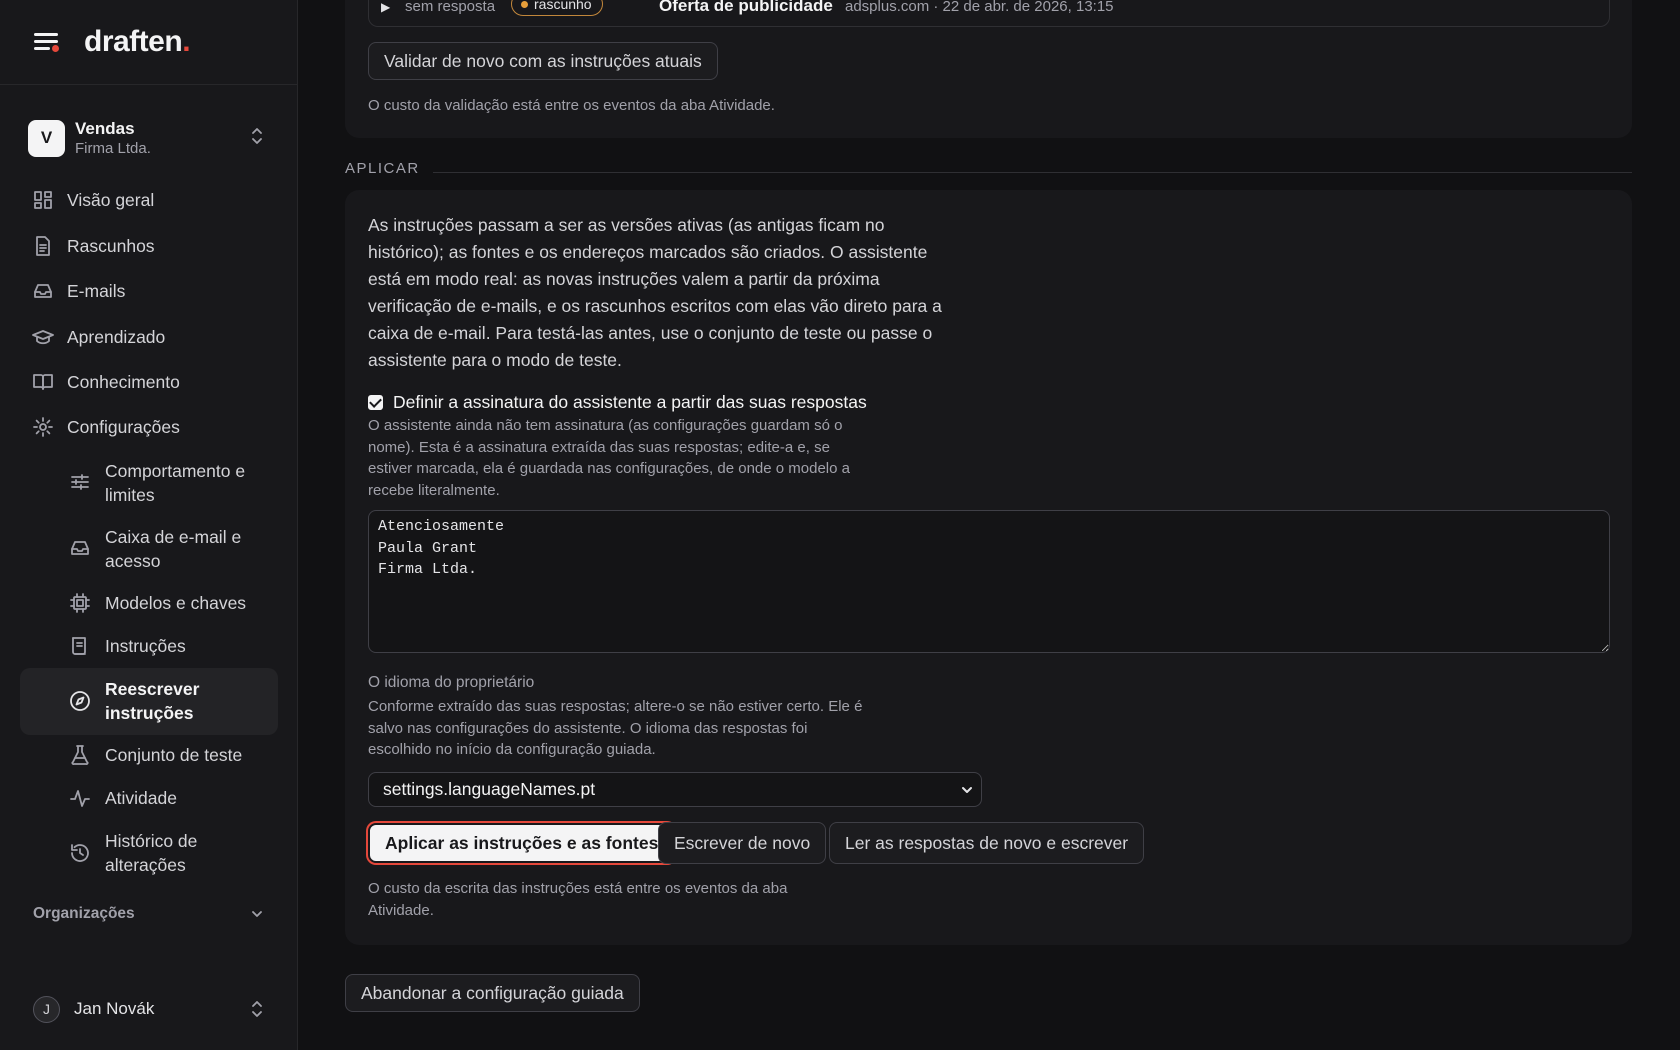 Image resolution: width=1680 pixels, height=1050 pixels. What do you see at coordinates (175, 483) in the screenshot?
I see `subnav-label: Comportamento e limites` at bounding box center [175, 483].